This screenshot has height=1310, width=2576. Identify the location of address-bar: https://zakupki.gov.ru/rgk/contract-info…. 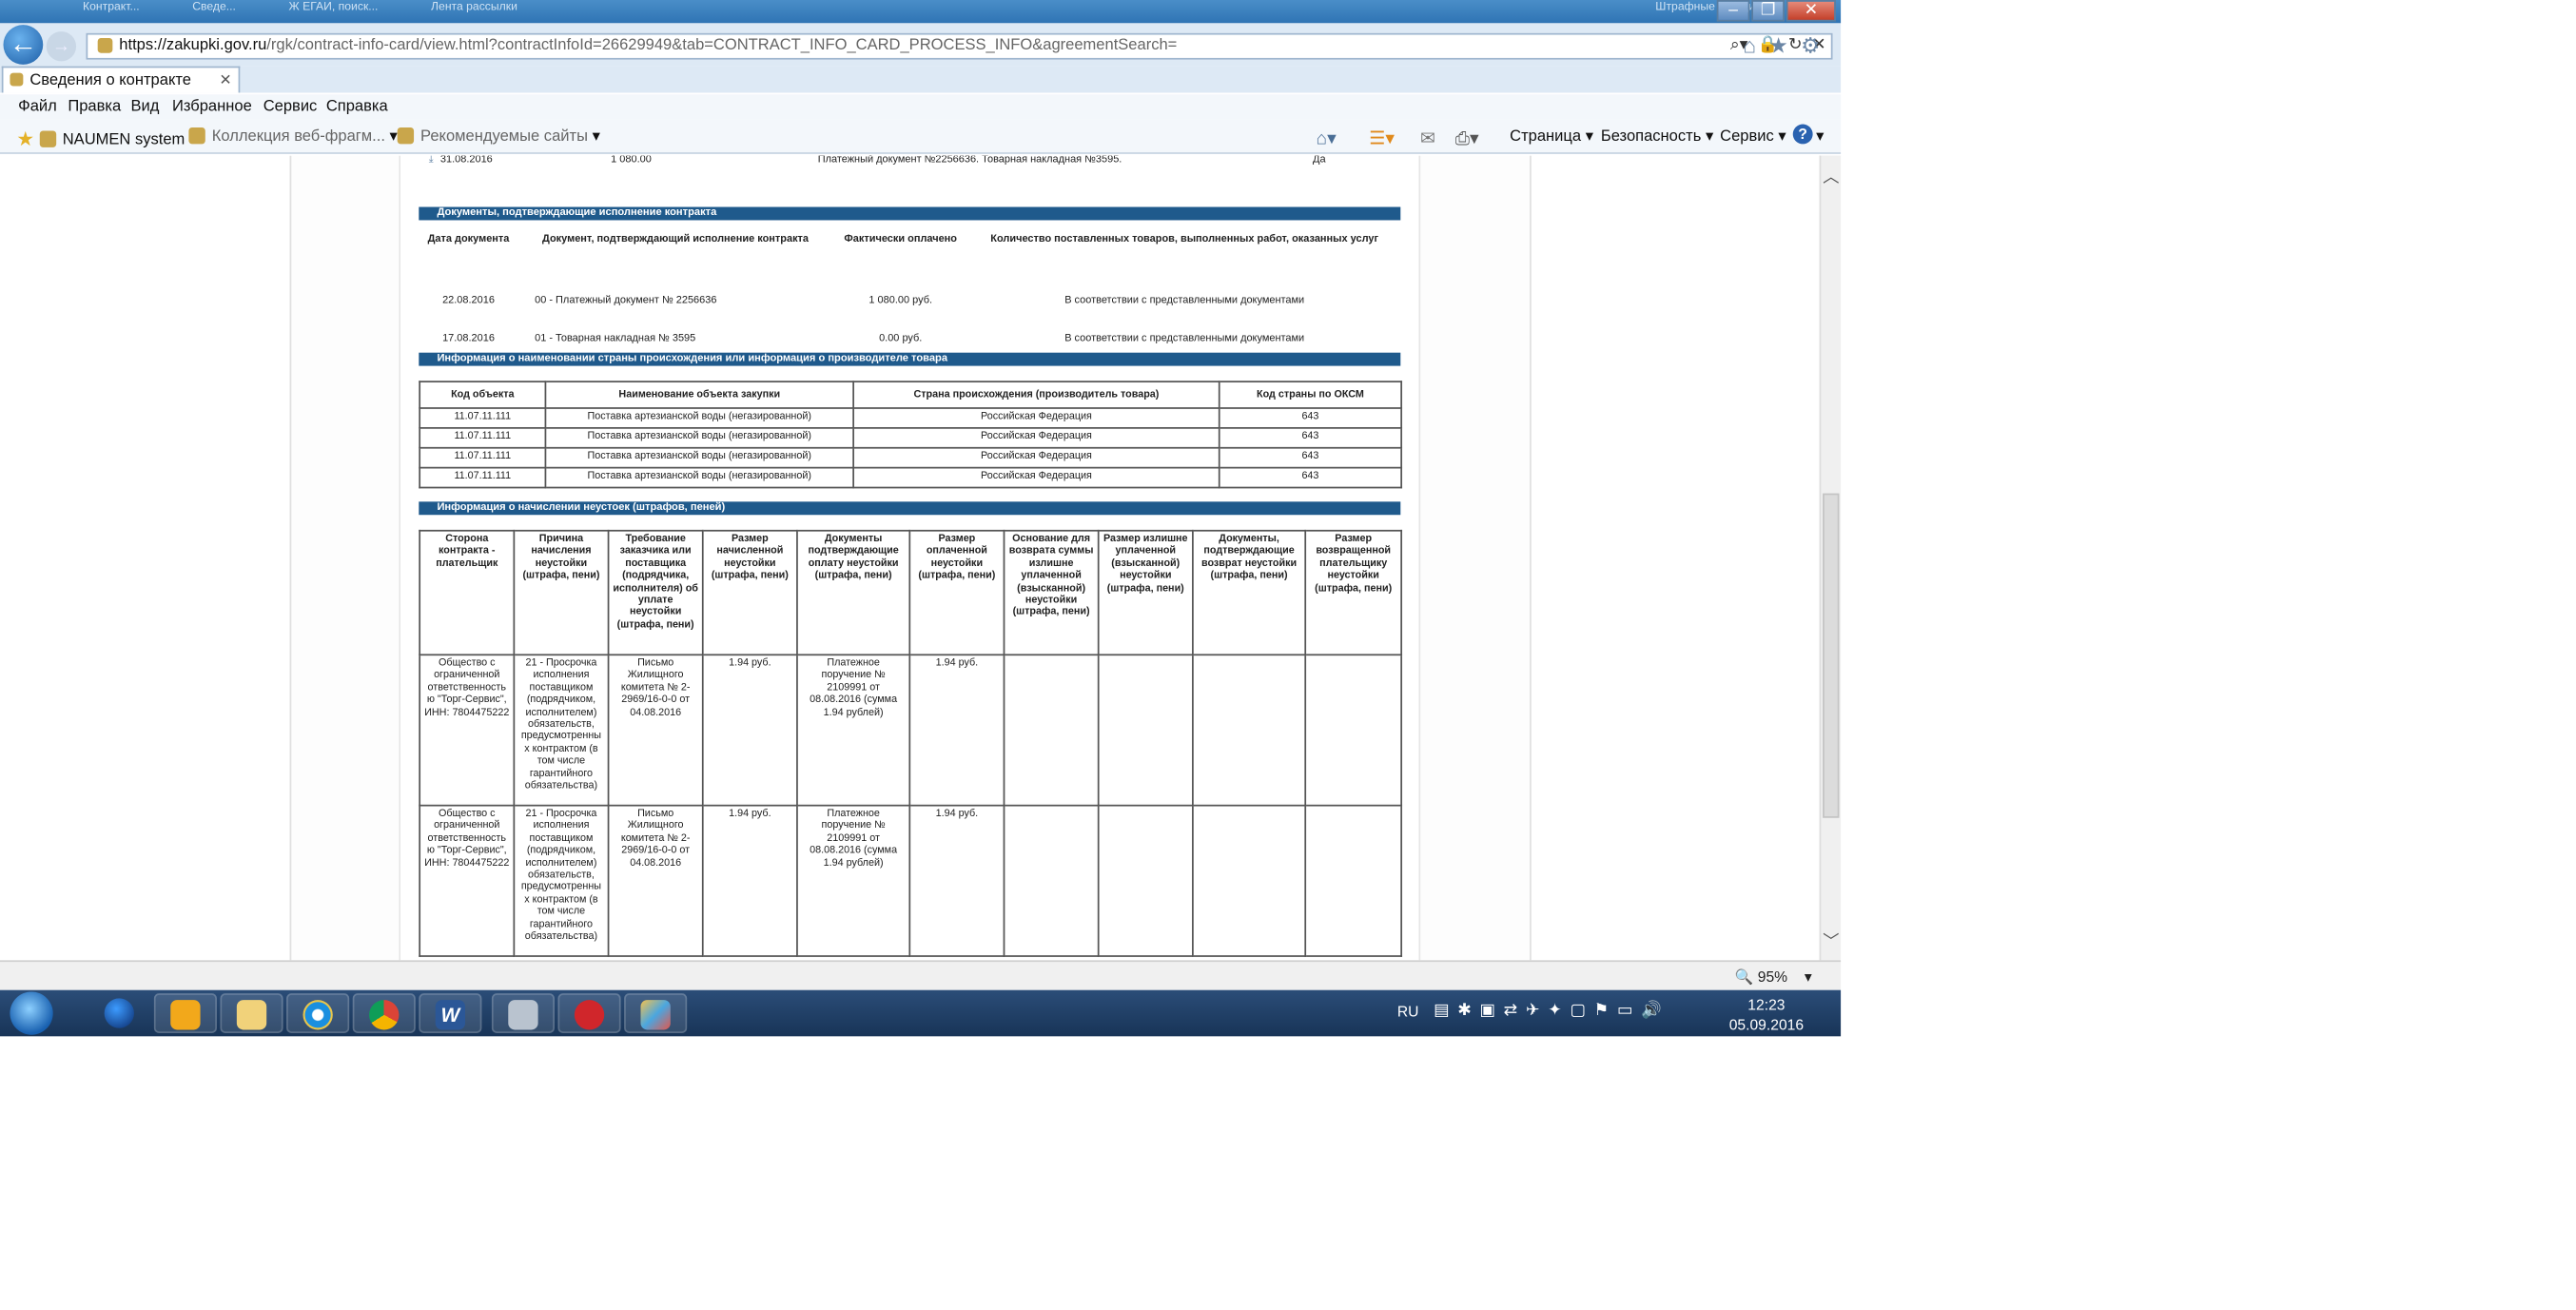
(960, 46).